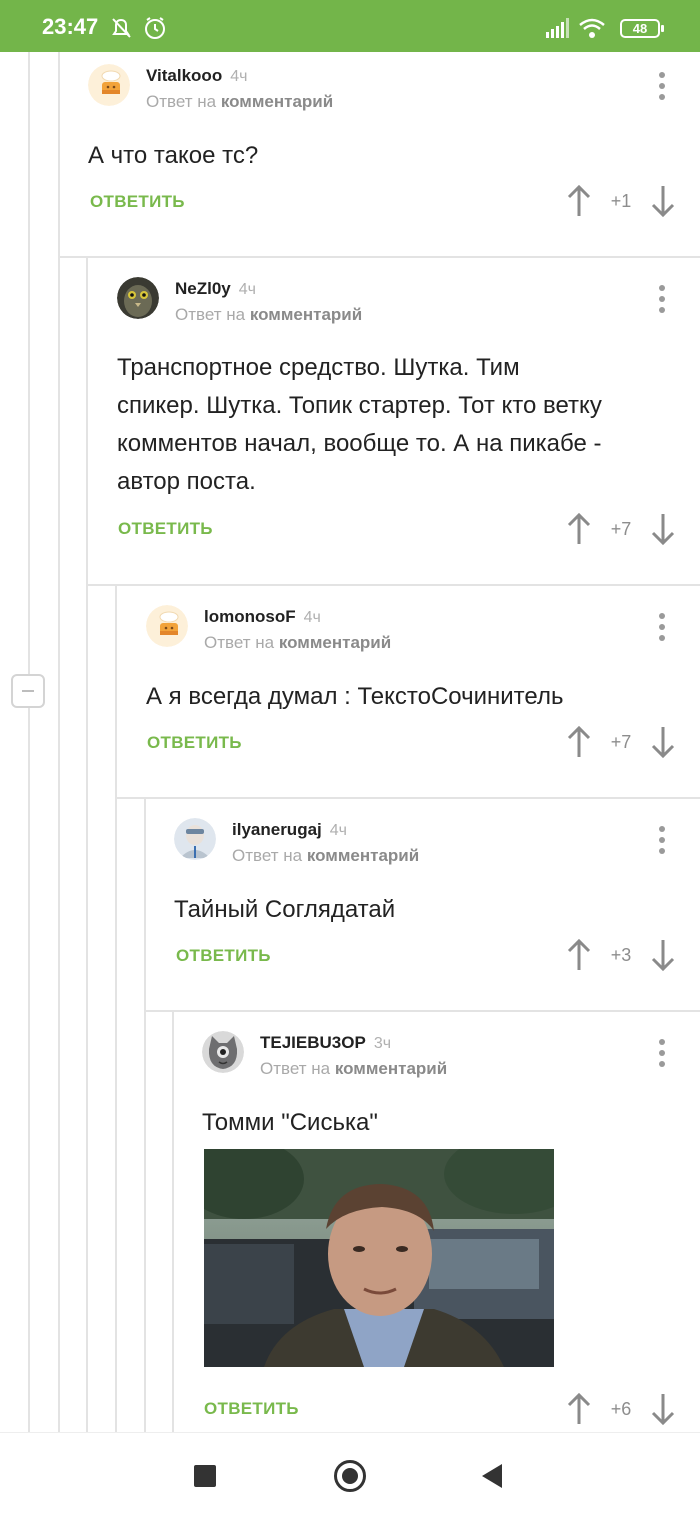 The image size is (700, 1517). I want to click on signal-wifi-icon, so click(575, 28).